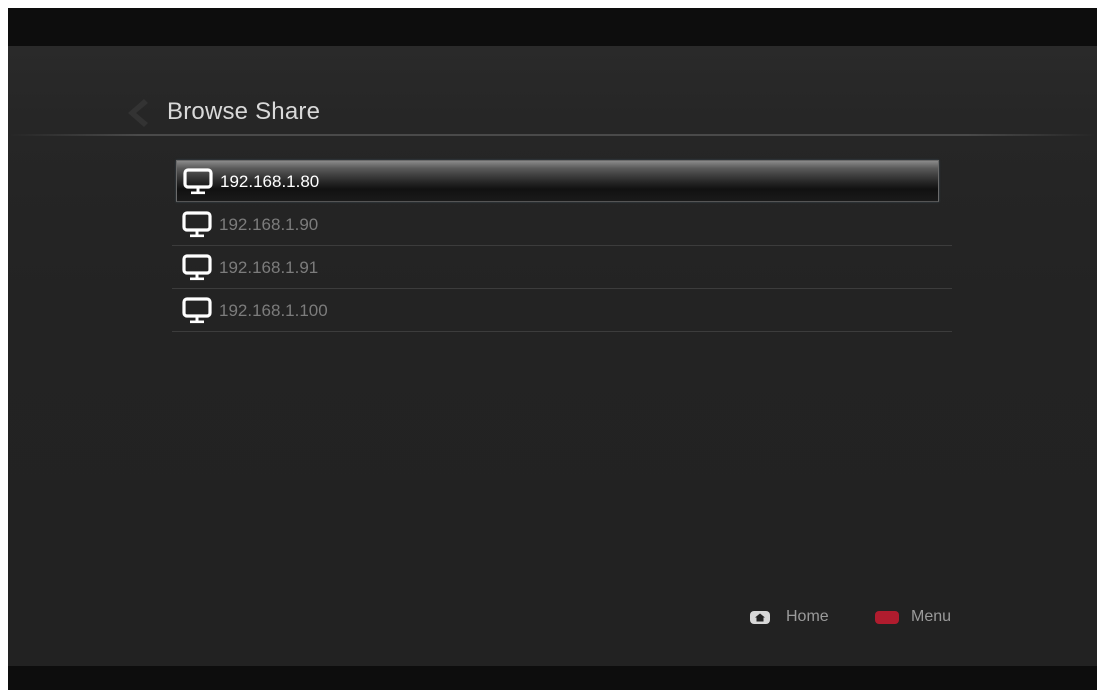  I want to click on red-button-icon, so click(887, 617).